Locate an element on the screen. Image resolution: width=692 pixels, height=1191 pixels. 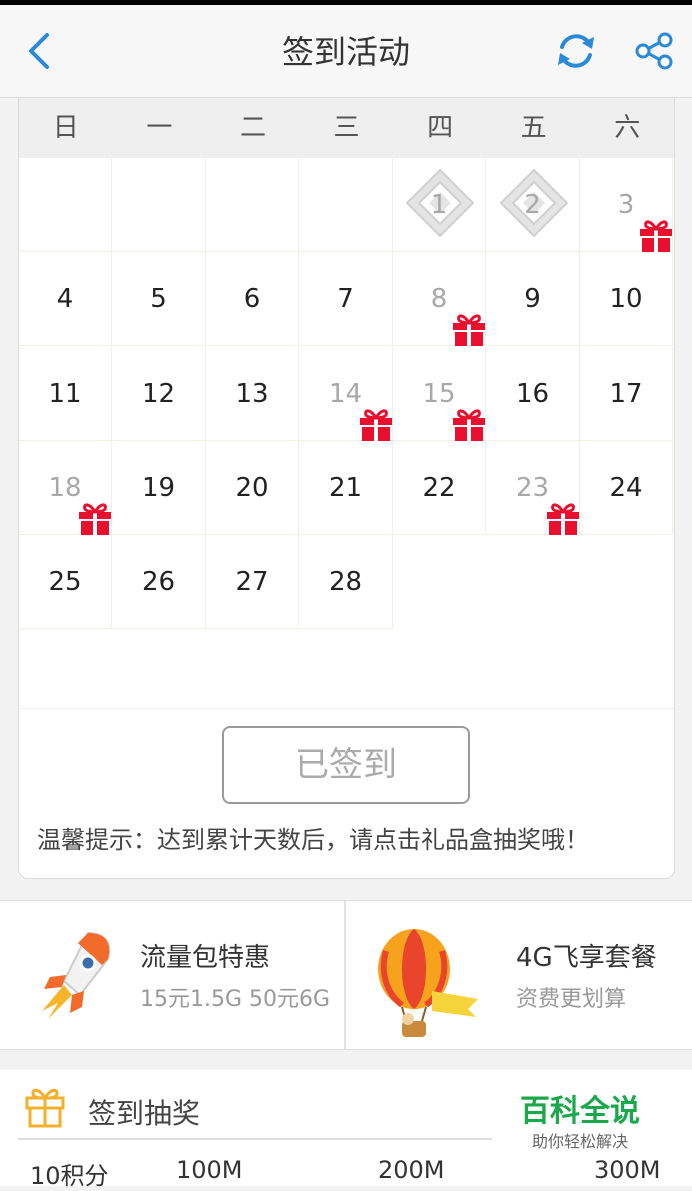
calendar-day-number: 21 is located at coordinates (345, 487).